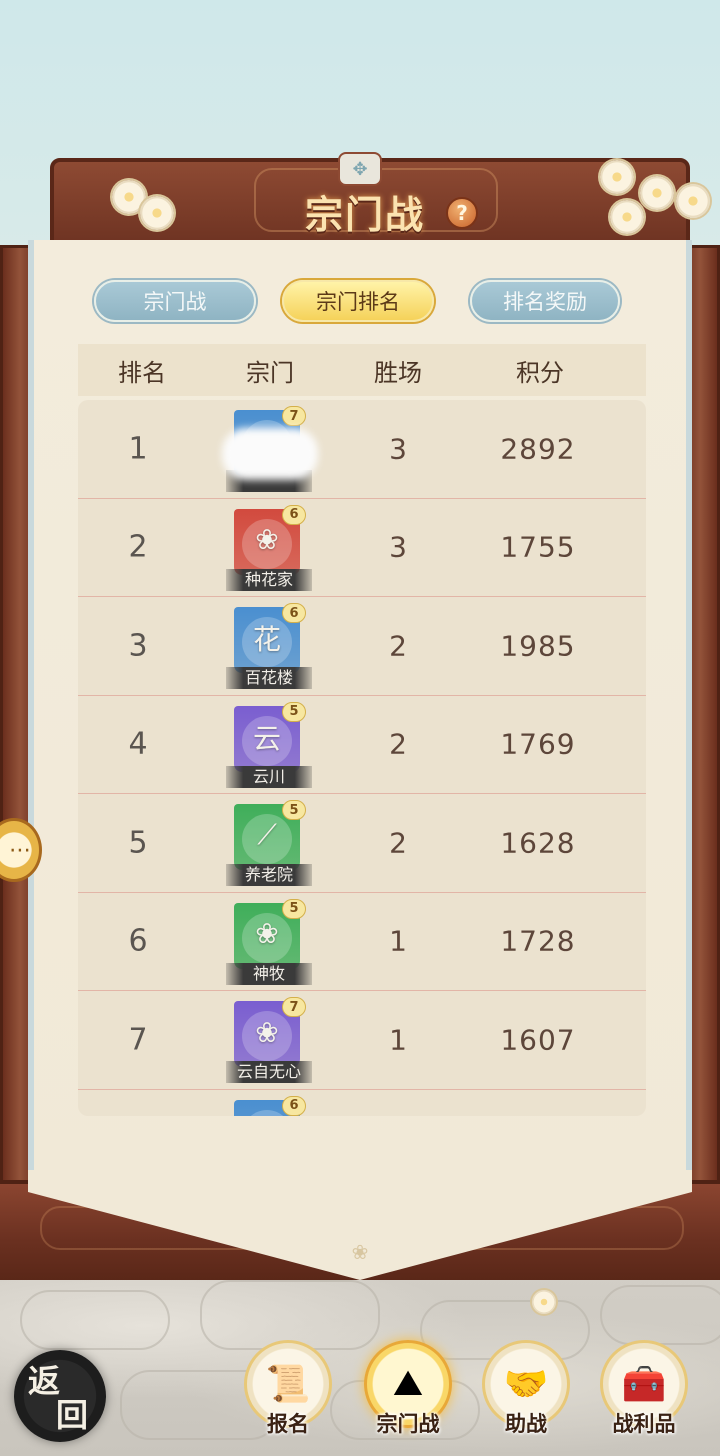 The width and height of the screenshot is (720, 1456). I want to click on sect-name: 养老院, so click(269, 875).